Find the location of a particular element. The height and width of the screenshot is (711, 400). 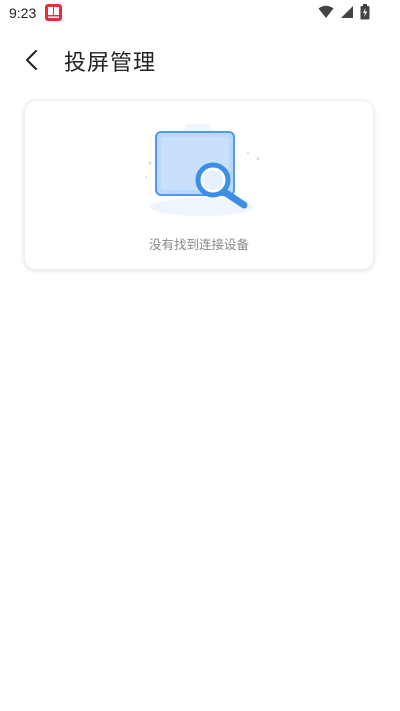

page-title: 投屏管理 is located at coordinates (110, 63).